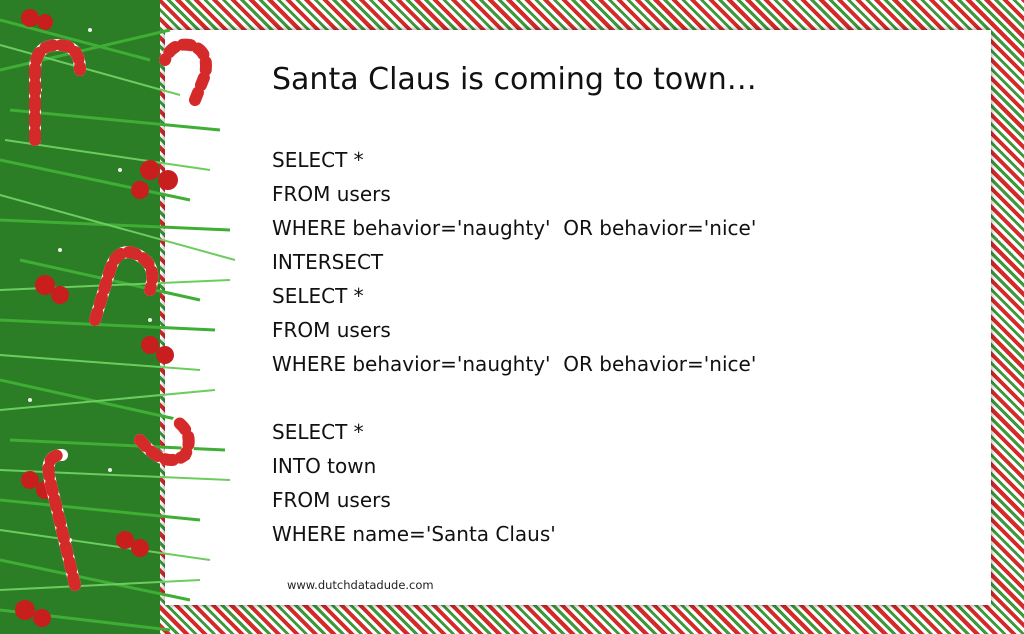 This screenshot has height=634, width=1024. I want to click on code-line: INTERSECT, so click(328, 262).